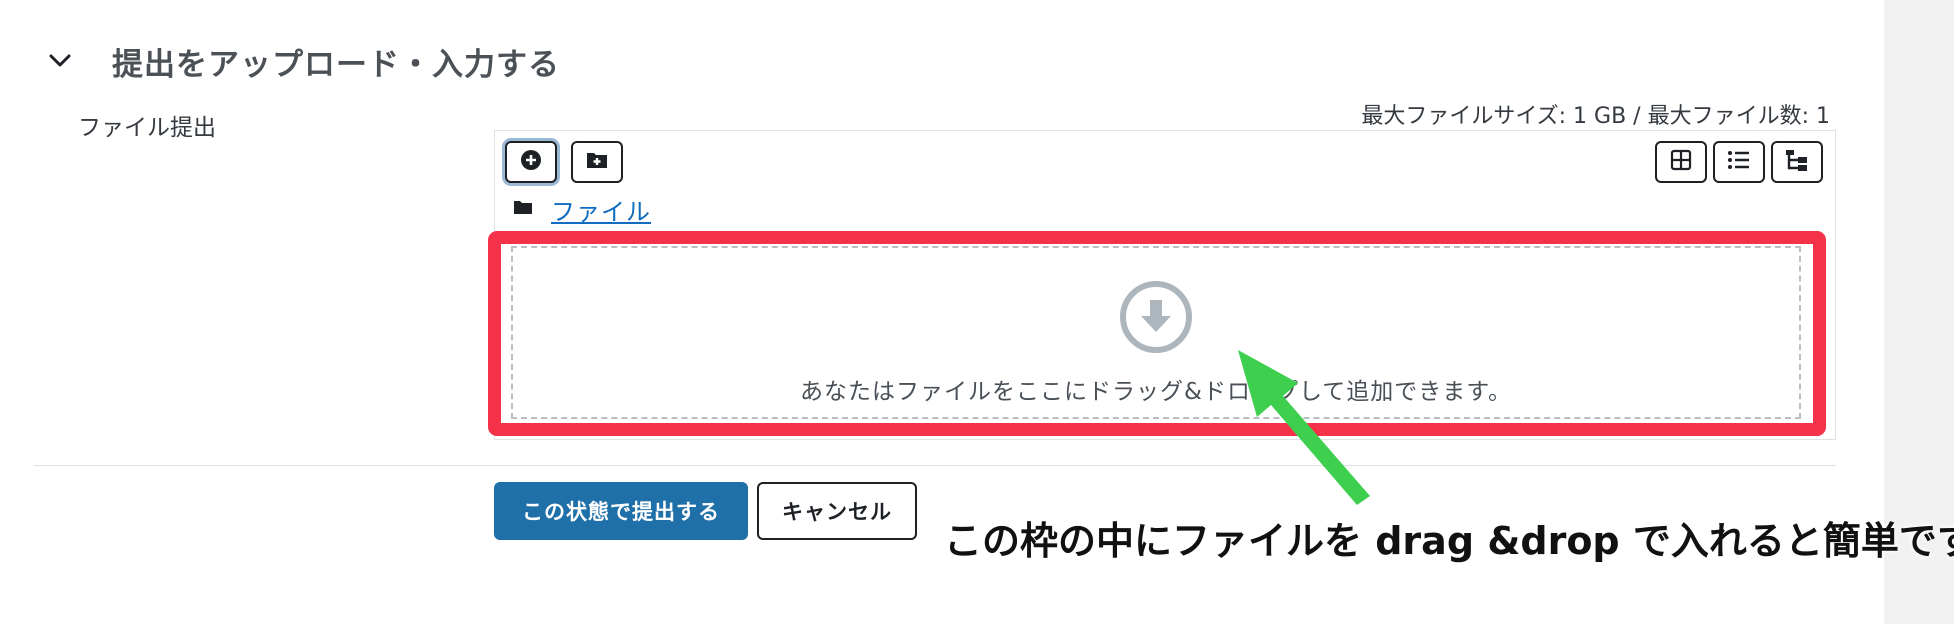 The height and width of the screenshot is (624, 1954). What do you see at coordinates (621, 511) in the screenshot?
I see `submit-button: この状態で提出する` at bounding box center [621, 511].